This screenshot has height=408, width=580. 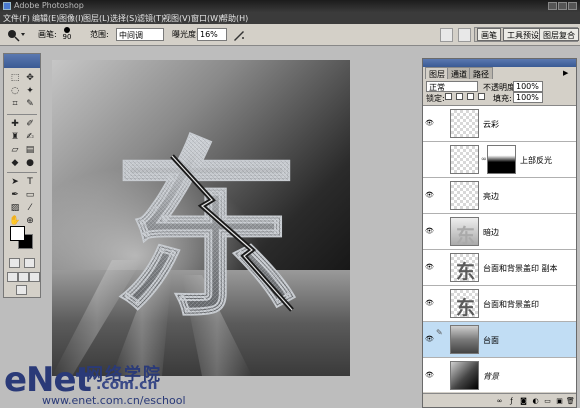 I want to click on menu-edit: 编辑(E), so click(x=45, y=18).